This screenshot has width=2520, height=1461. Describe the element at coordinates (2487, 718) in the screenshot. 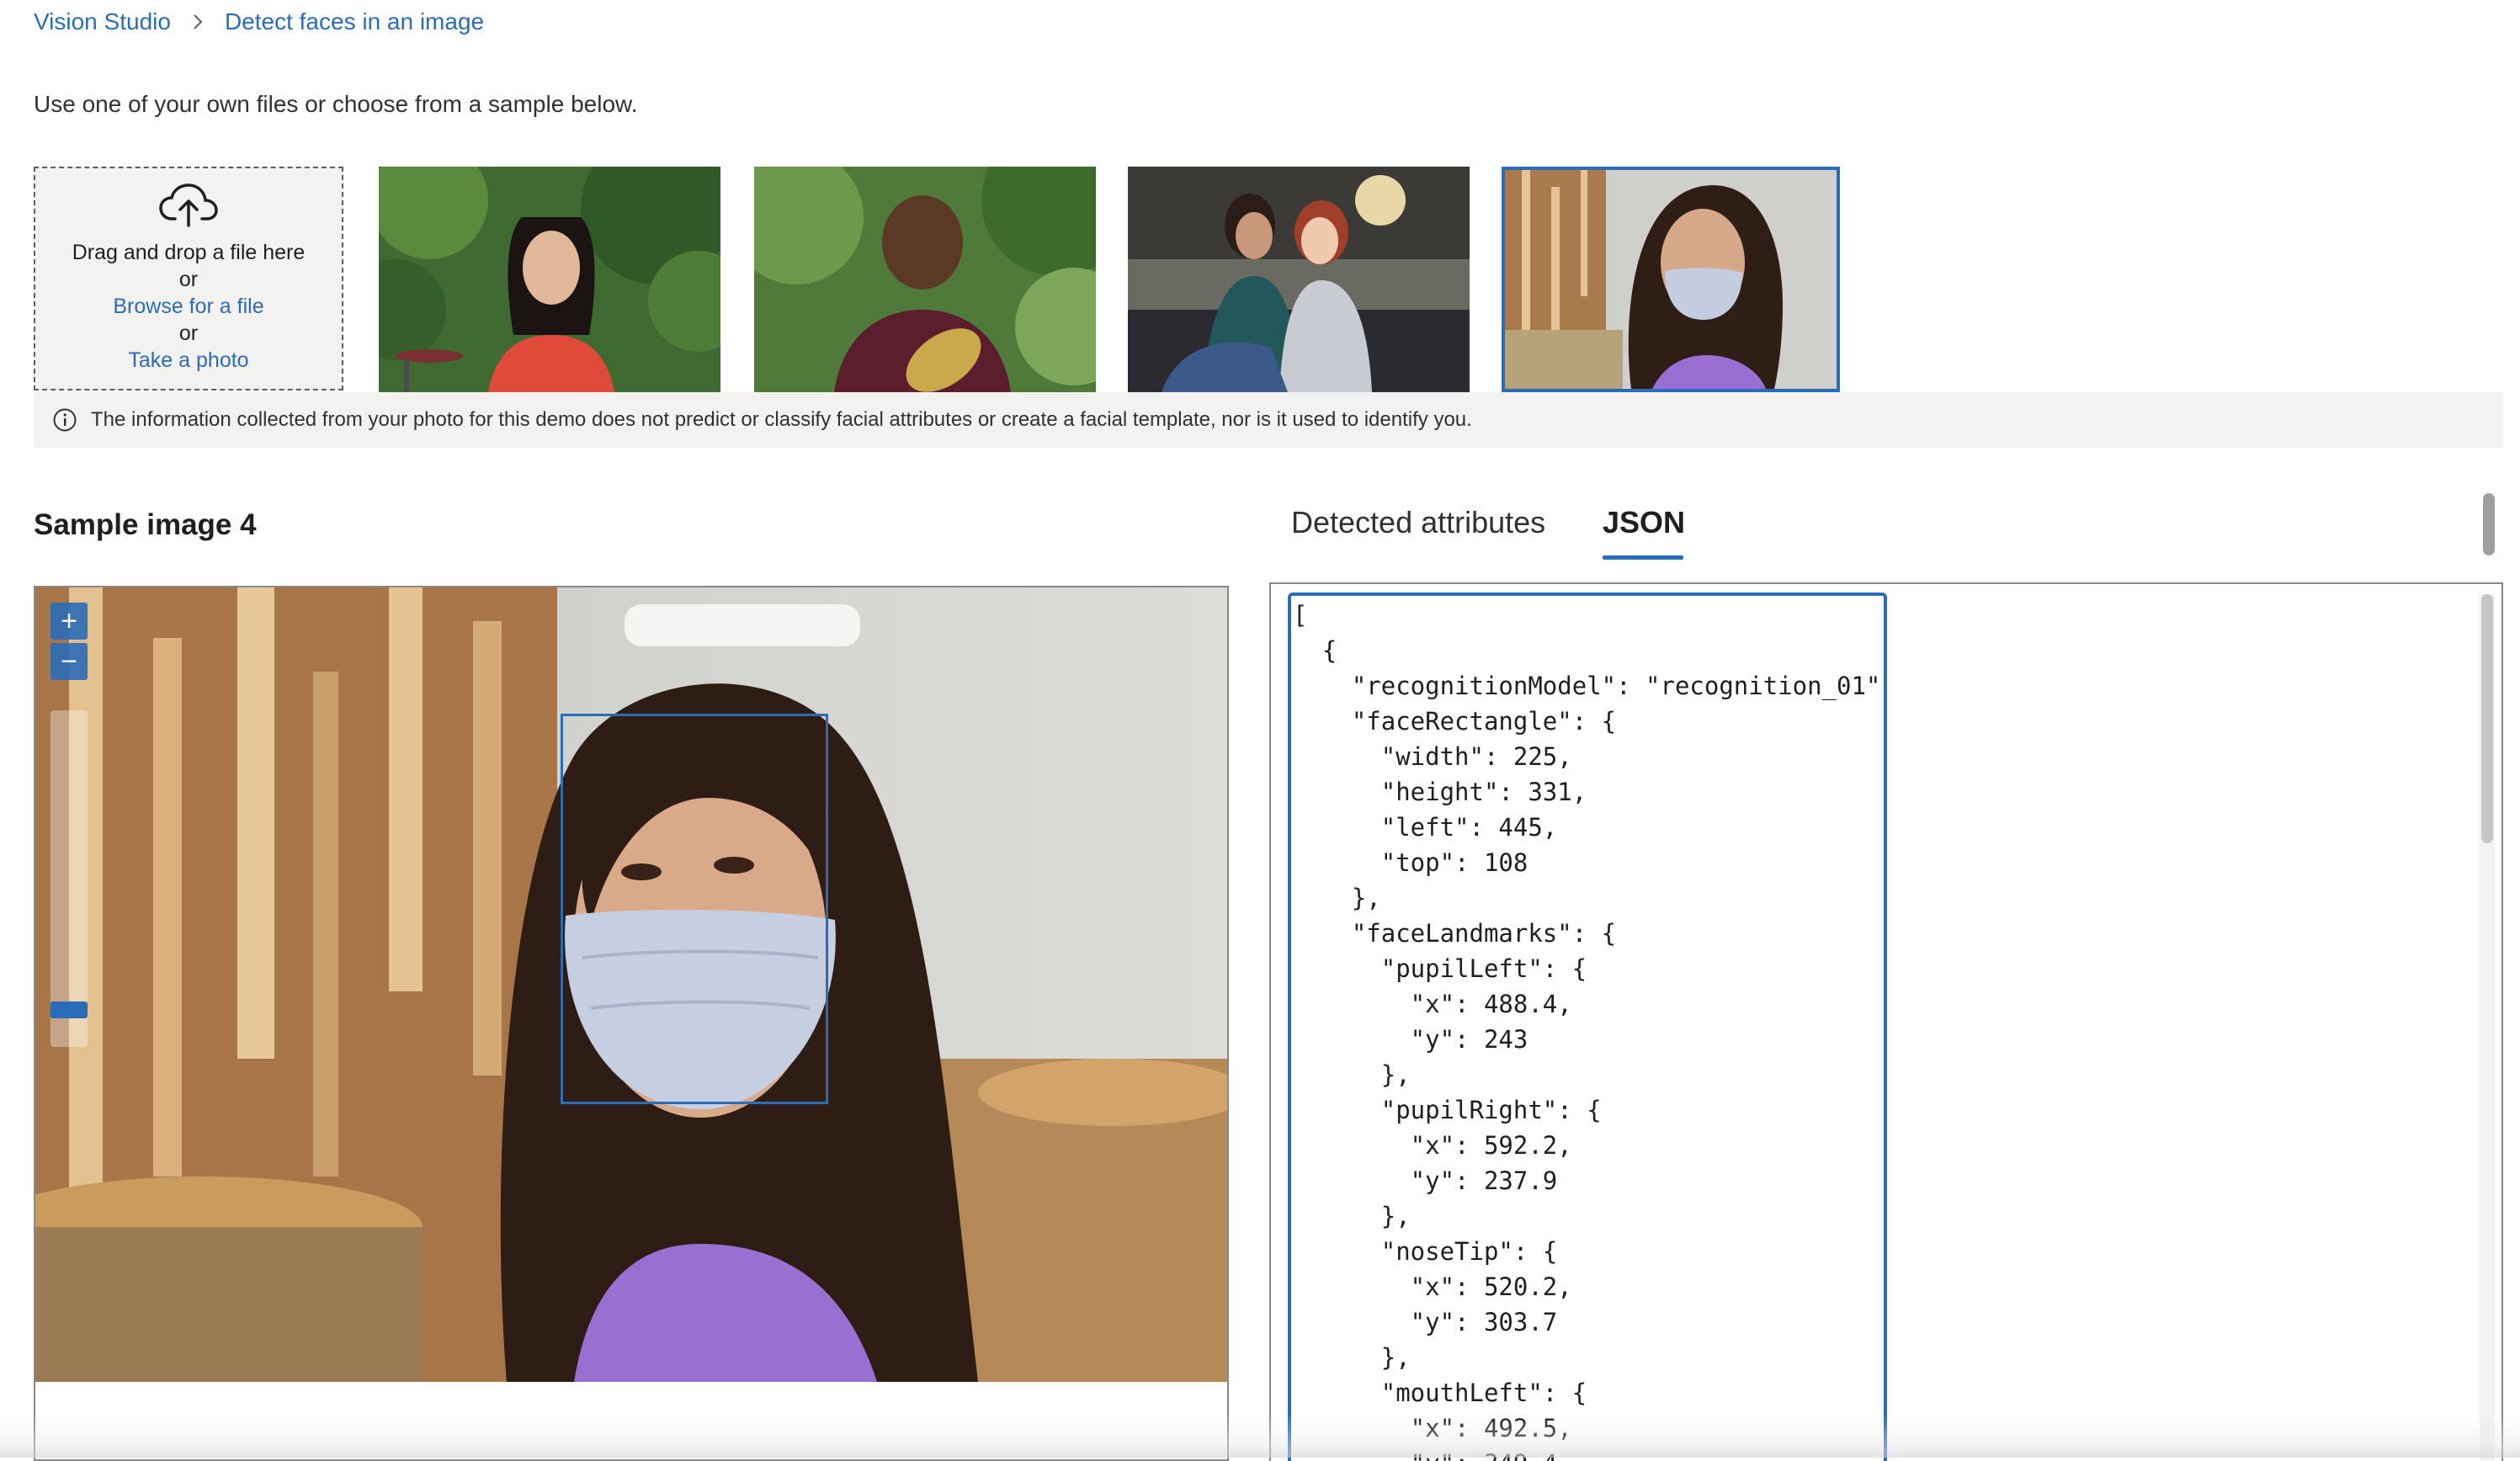

I see `json-scrollbar-thumb` at that location.